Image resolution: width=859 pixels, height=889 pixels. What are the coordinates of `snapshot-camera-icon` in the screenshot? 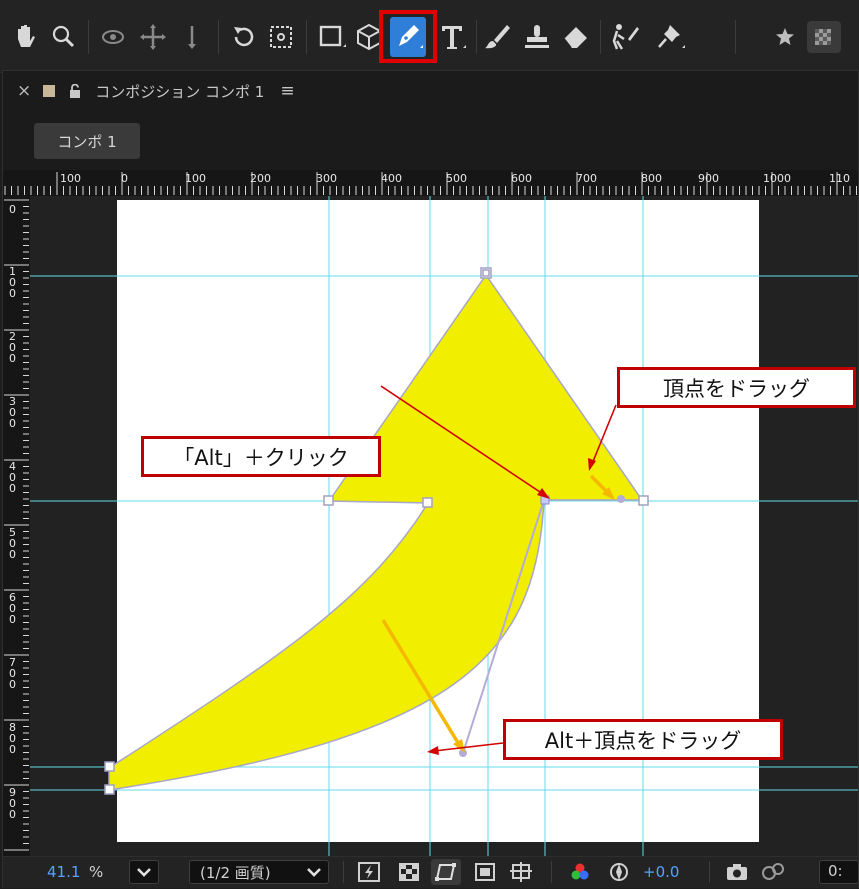 It's located at (737, 872).